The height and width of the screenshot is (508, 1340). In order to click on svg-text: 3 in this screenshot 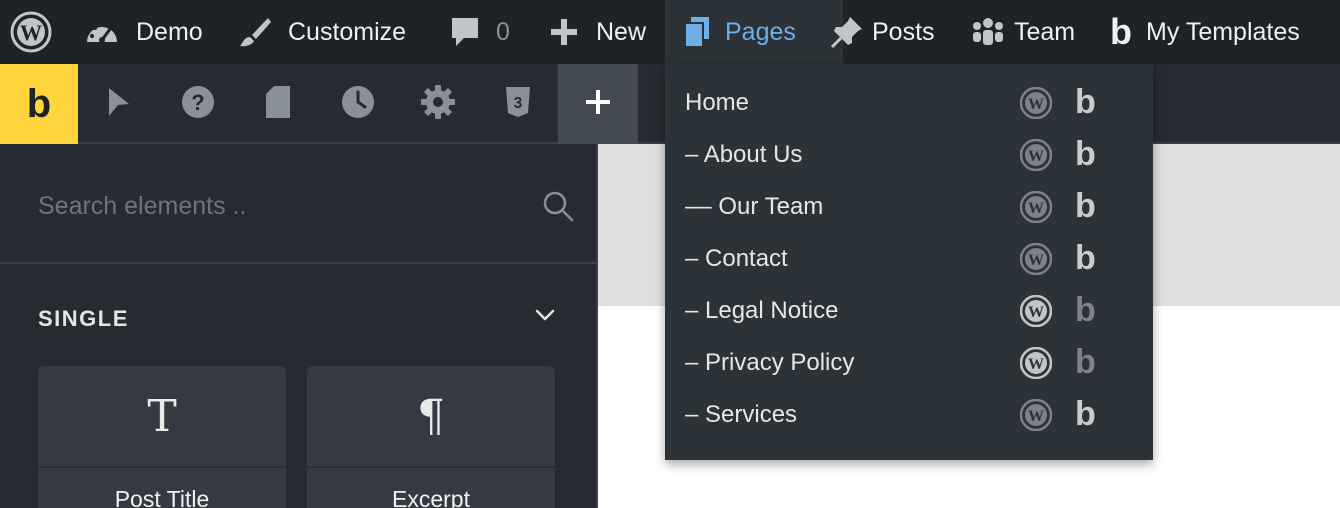, I will do `click(518, 103)`.